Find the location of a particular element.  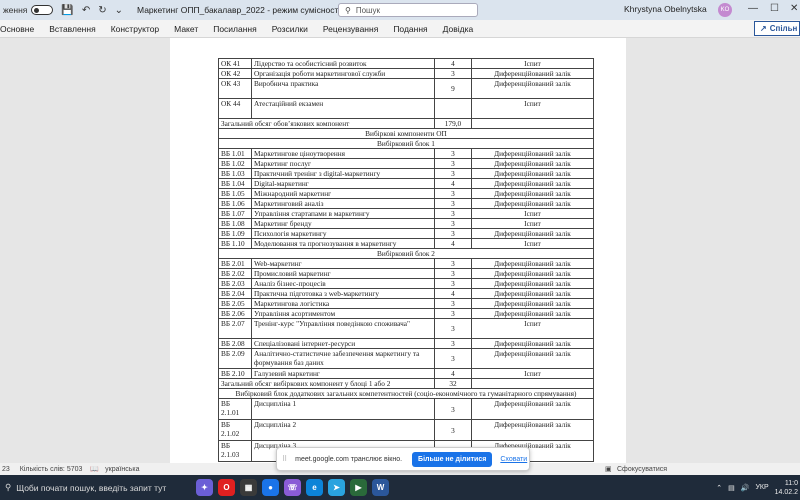

course-code: ВБ 2.1.01 is located at coordinates (235, 409).